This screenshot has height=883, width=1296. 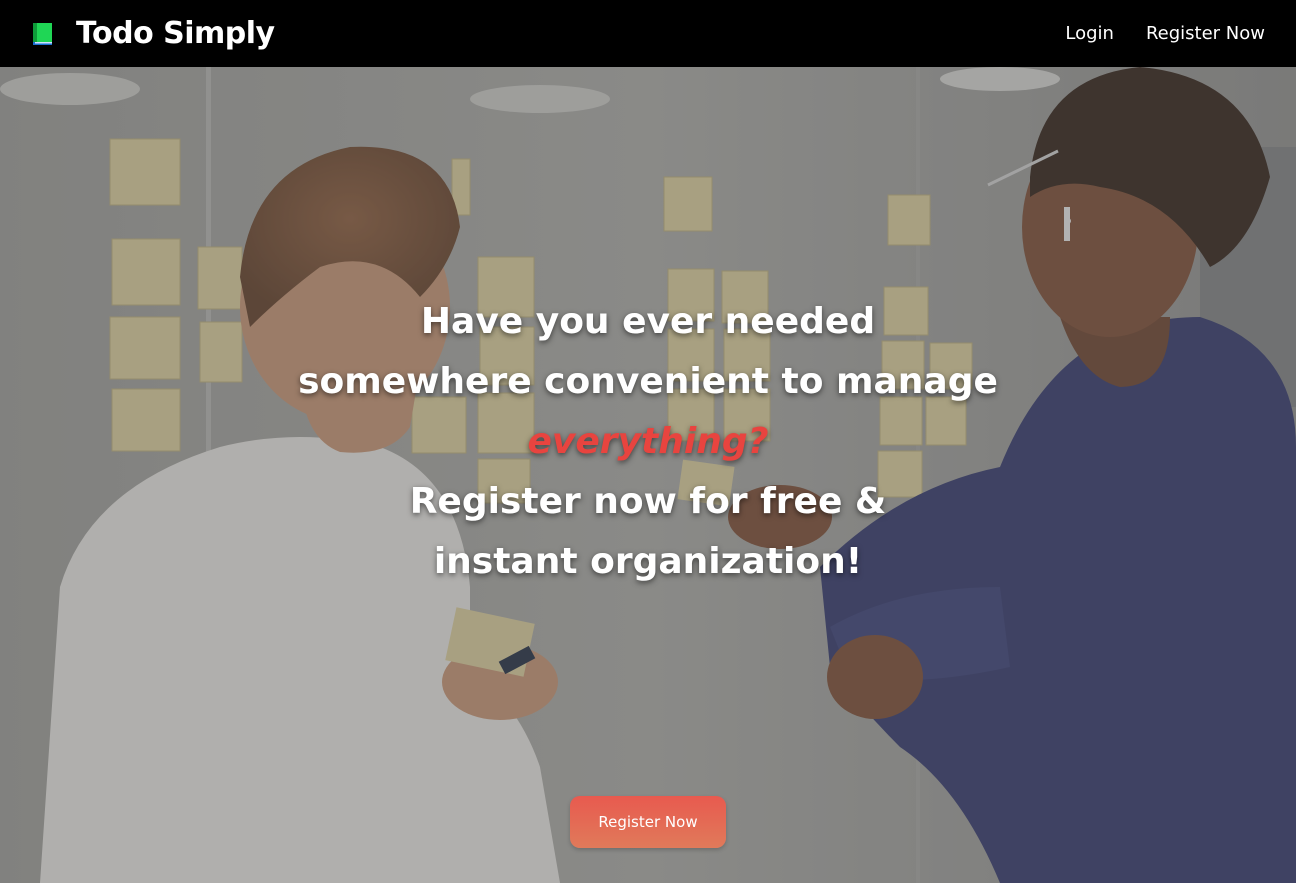 I want to click on nav-links: Login Register Now, so click(x=1149, y=33).